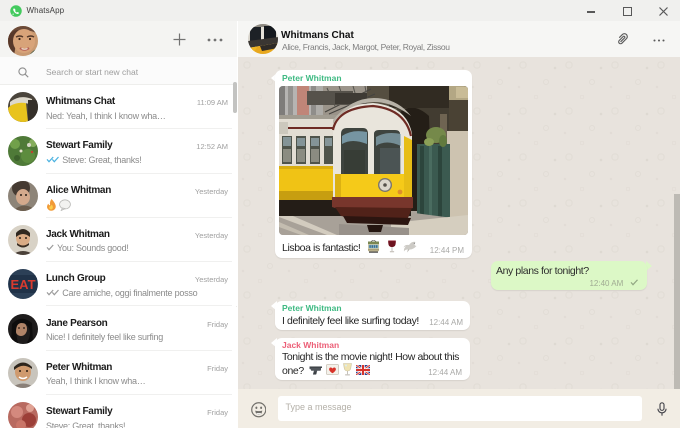  What do you see at coordinates (22, 284) in the screenshot?
I see `svg-text: EAT` at bounding box center [22, 284].